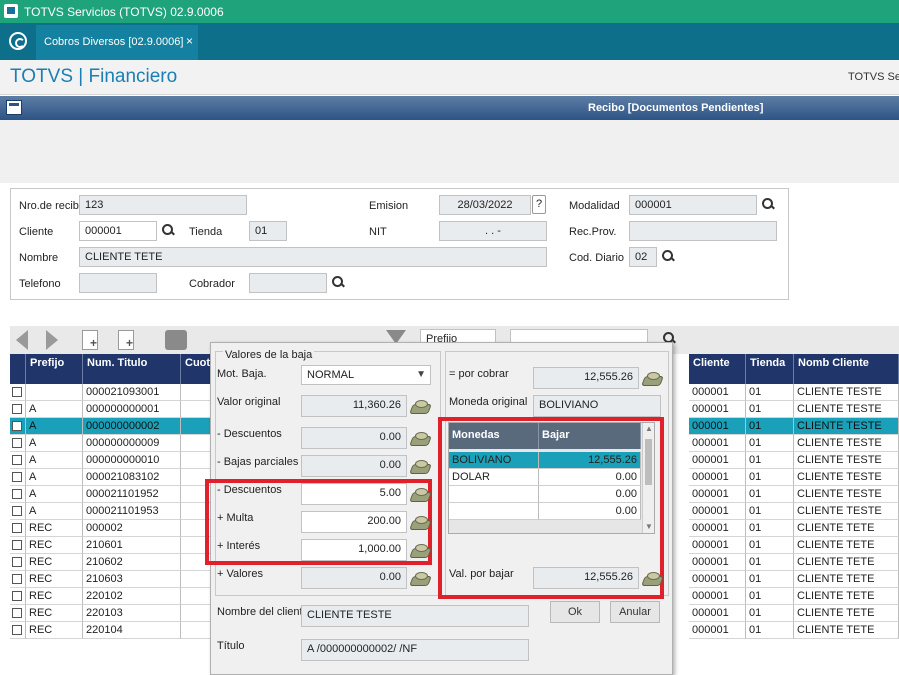 The height and width of the screenshot is (675, 899). Describe the element at coordinates (586, 378) in the screenshot. I see `por-cobrar-field: 12,555.26` at that location.